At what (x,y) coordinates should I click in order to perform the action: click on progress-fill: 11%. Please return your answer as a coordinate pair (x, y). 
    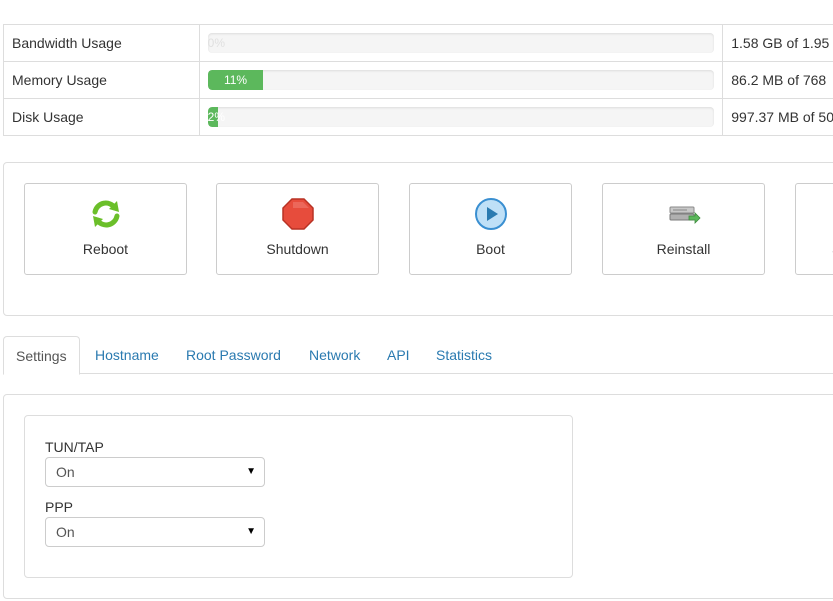
    Looking at the image, I should click on (235, 80).